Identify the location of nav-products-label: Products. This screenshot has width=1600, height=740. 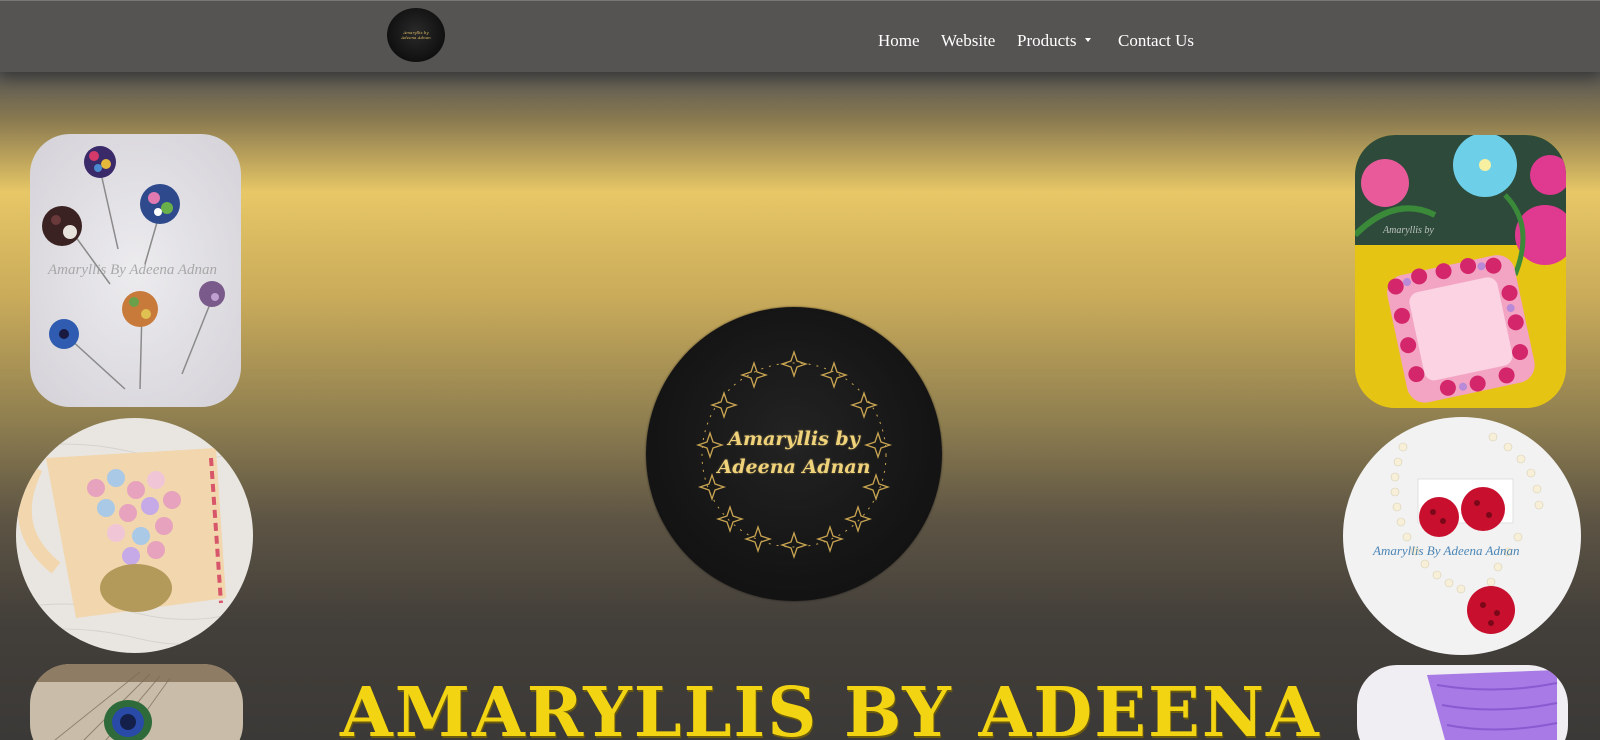
(1047, 40).